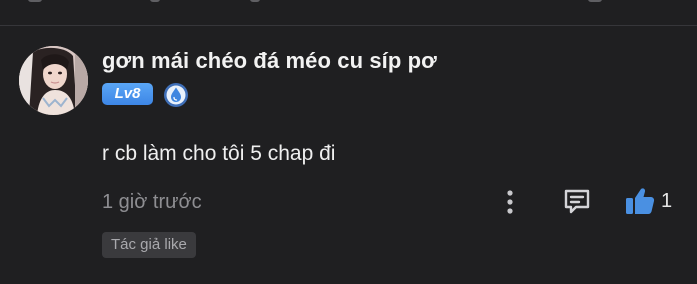 This screenshot has height=284, width=697. I want to click on reply-button, so click(577, 201).